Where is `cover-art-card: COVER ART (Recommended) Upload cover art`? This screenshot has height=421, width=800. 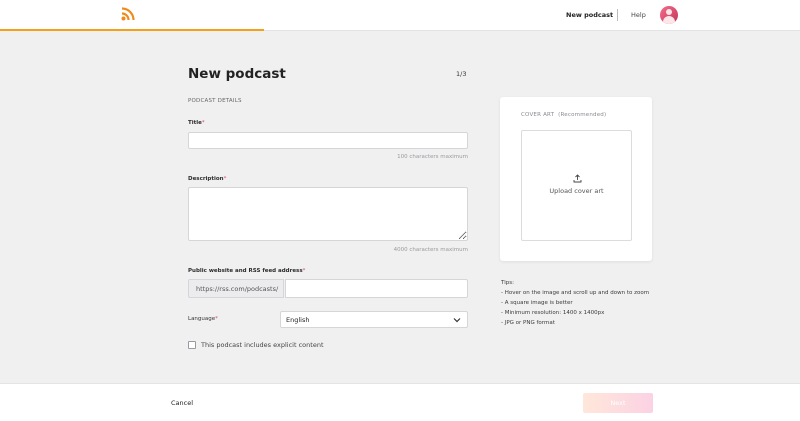 cover-art-card: COVER ART (Recommended) Upload cover art is located at coordinates (576, 179).